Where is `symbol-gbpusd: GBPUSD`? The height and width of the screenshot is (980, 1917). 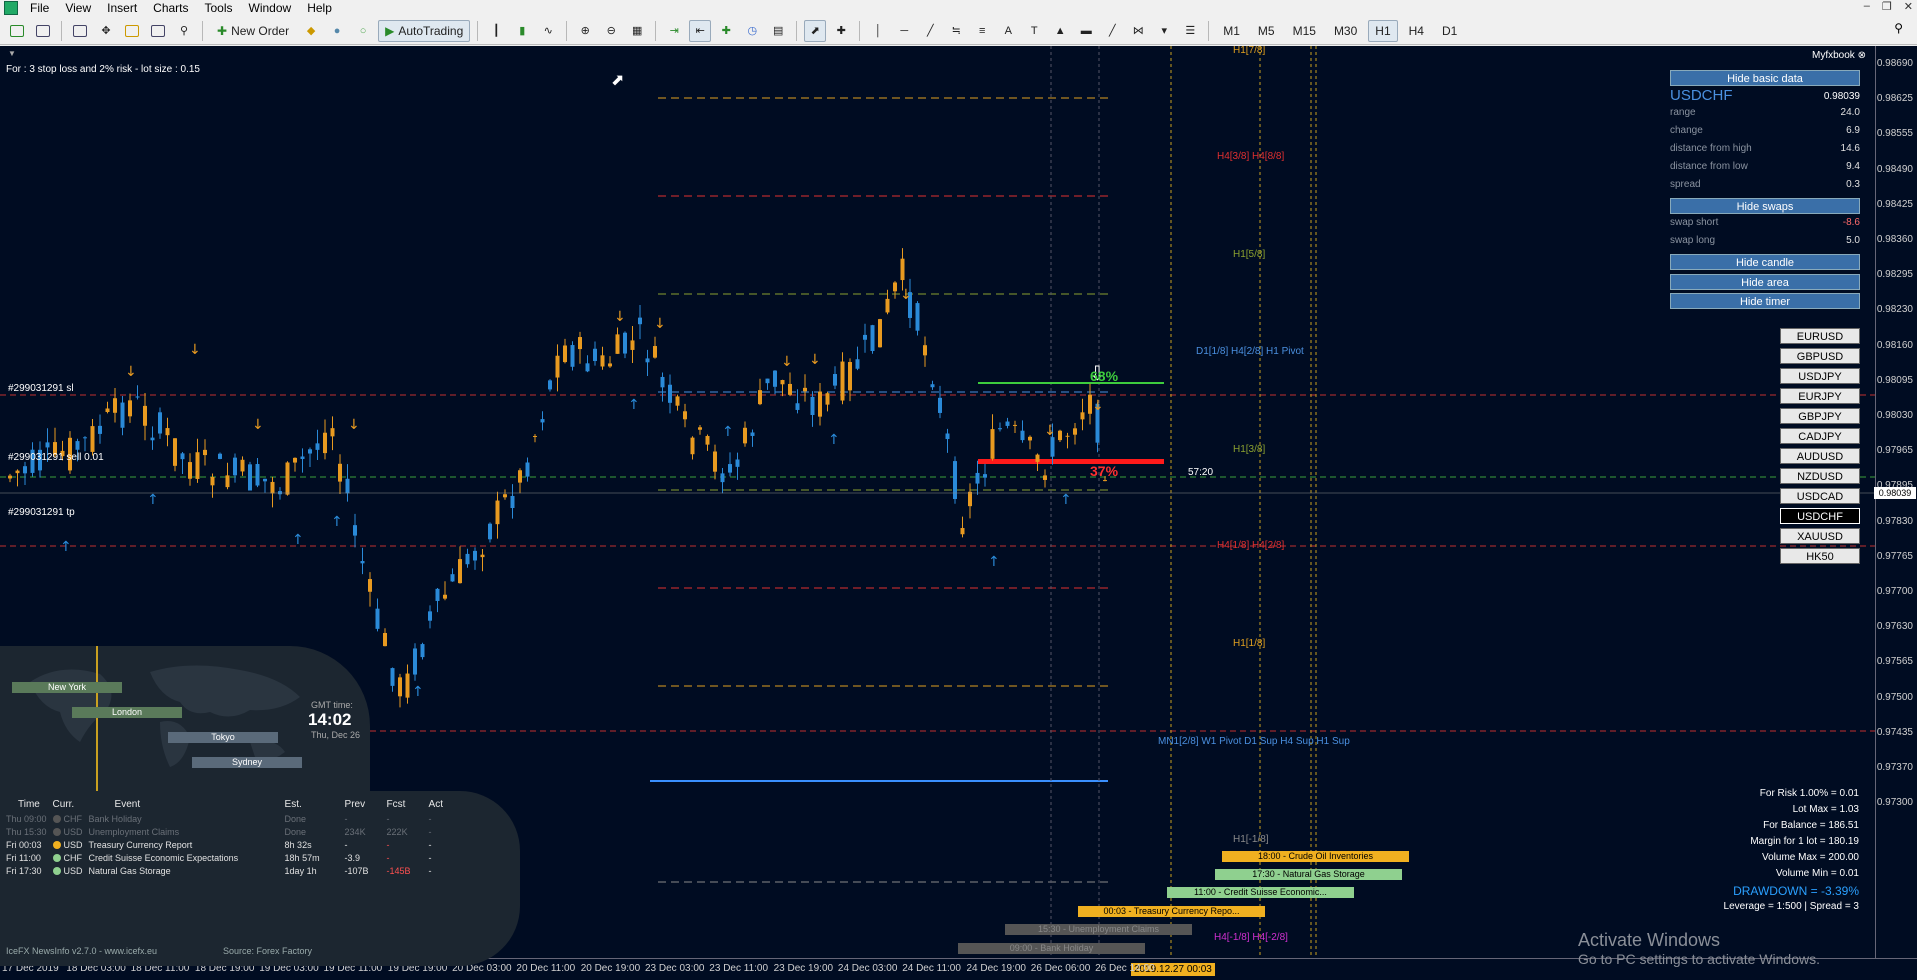
symbol-gbpusd: GBPUSD is located at coordinates (1820, 356).